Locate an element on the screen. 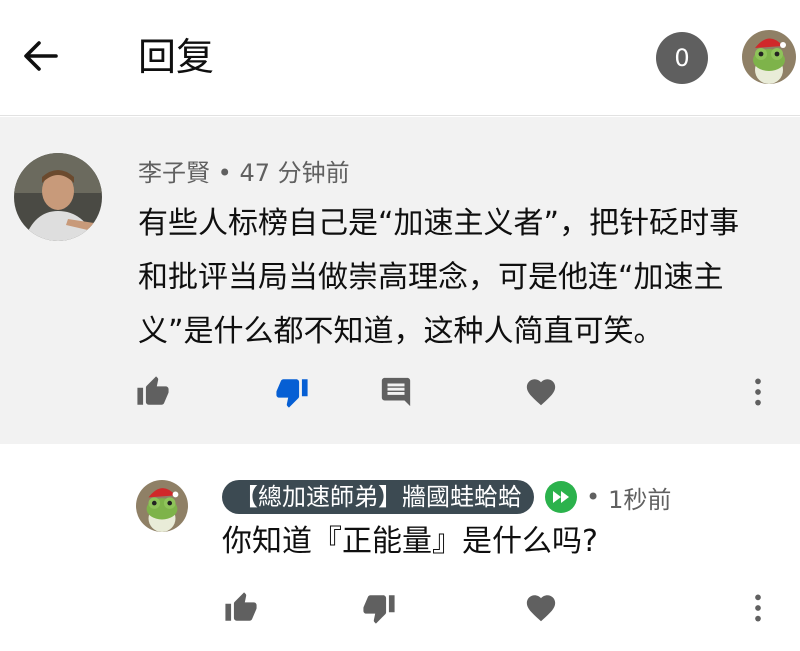 This screenshot has height=651, width=800. author-name: 李子賢 is located at coordinates (174, 173).